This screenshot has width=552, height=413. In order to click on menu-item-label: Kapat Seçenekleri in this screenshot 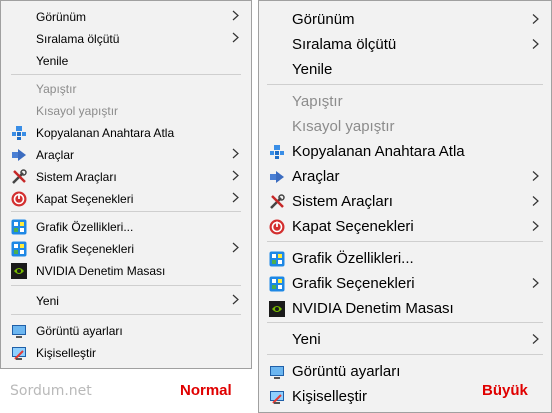, I will do `click(353, 226)`.